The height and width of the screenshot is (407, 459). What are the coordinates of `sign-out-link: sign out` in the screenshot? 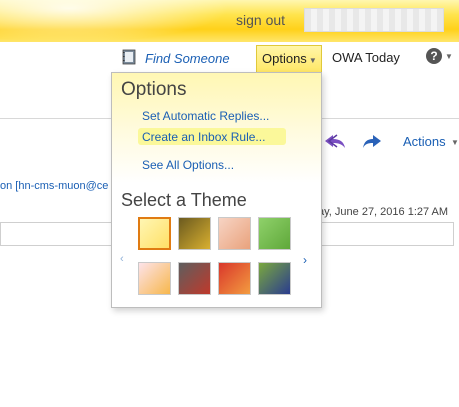 It's located at (260, 20).